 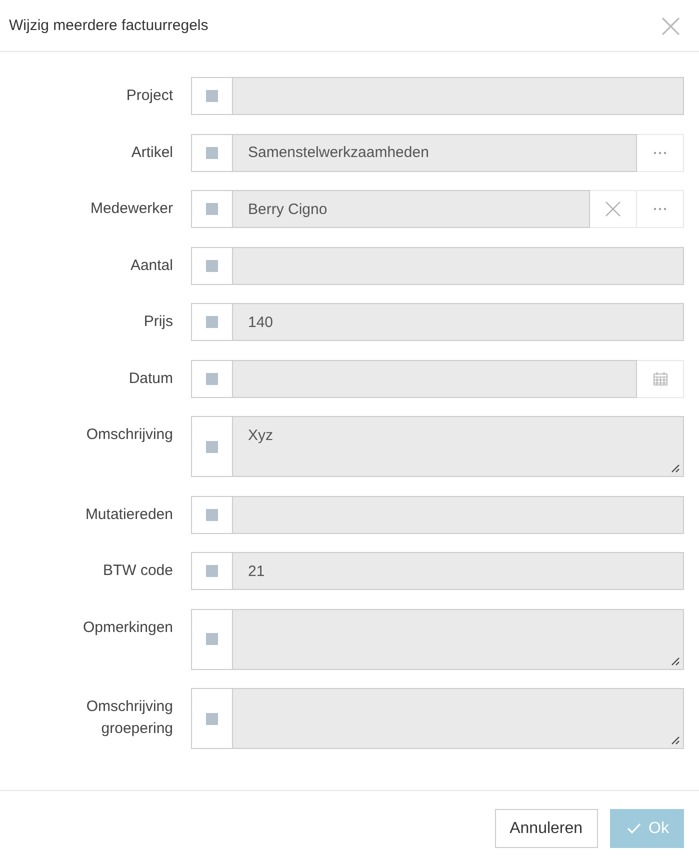 What do you see at coordinates (261, 435) in the screenshot?
I see `field-value: Xyz` at bounding box center [261, 435].